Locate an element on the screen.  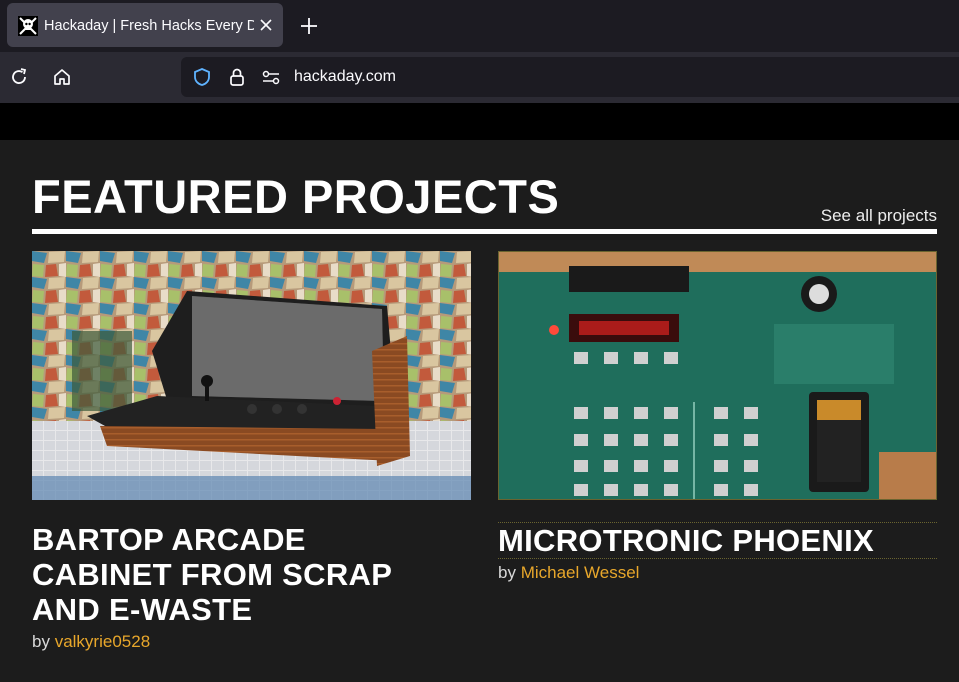
browser-nav-bar: hackaday.com is located at coordinates (479, 77).